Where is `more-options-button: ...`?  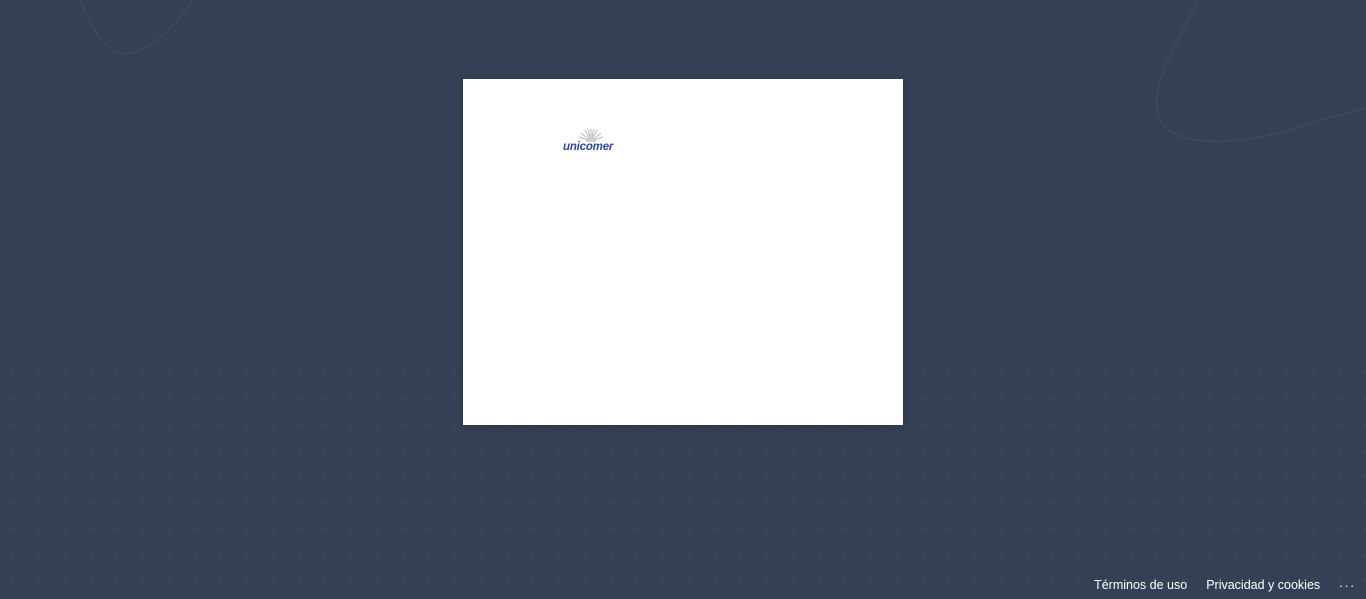
more-options-button: ... is located at coordinates (1347, 584).